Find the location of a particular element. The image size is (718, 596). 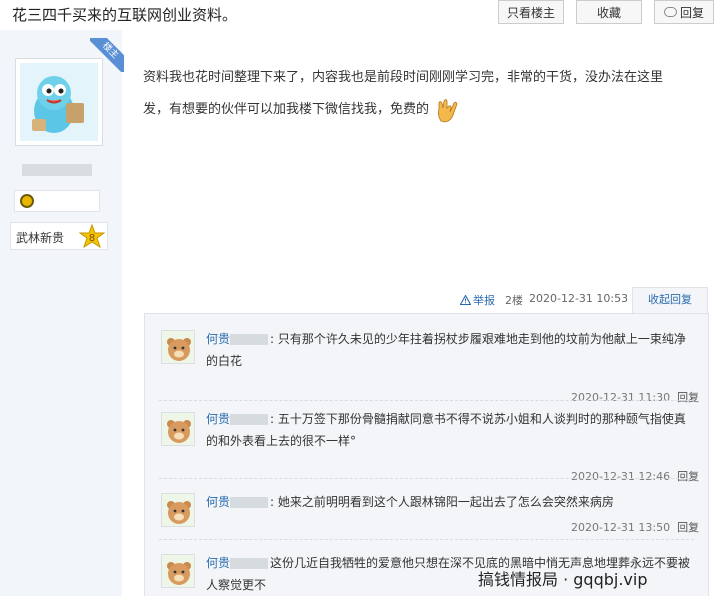

comment-meta: 2020-12-31 11:30 回复 is located at coordinates (635, 397).